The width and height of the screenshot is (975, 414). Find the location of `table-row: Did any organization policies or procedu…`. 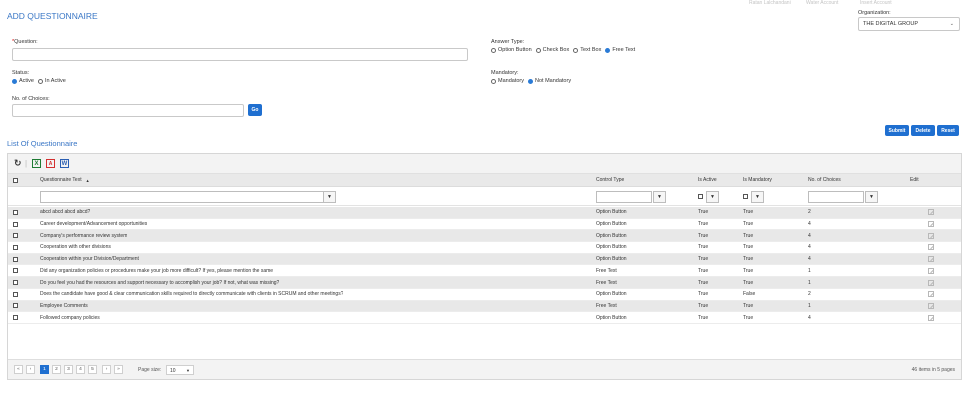

table-row: Did any organization policies or procedu… is located at coordinates (484, 272).